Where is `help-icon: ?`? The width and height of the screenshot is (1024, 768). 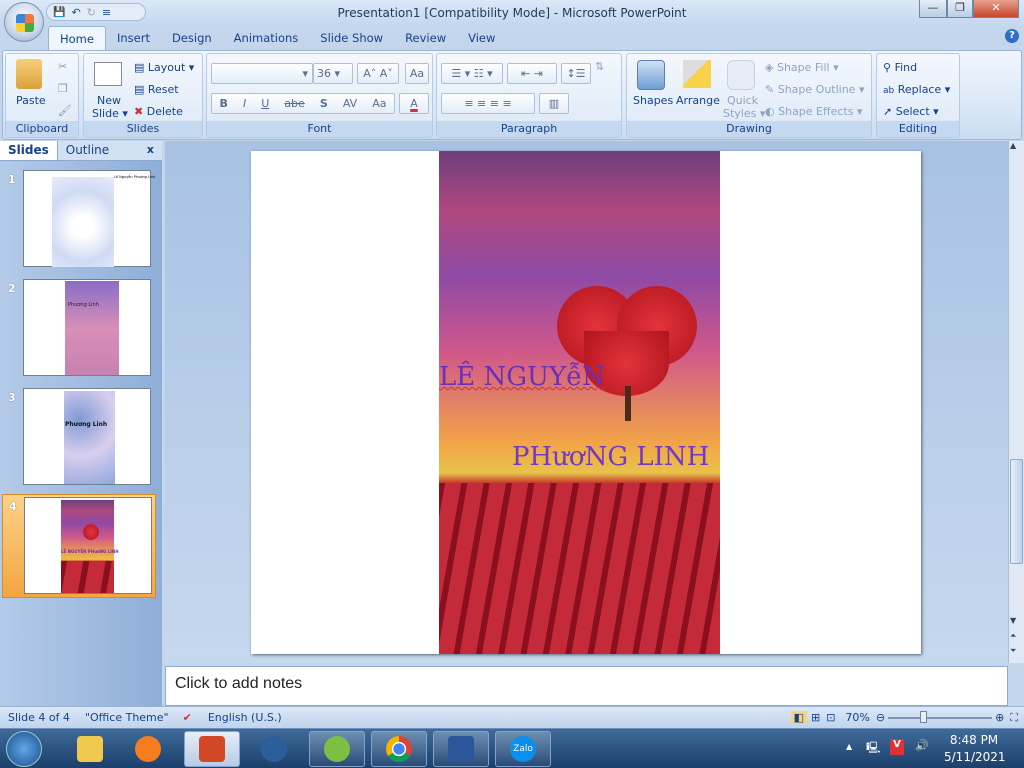 help-icon: ? is located at coordinates (1012, 36).